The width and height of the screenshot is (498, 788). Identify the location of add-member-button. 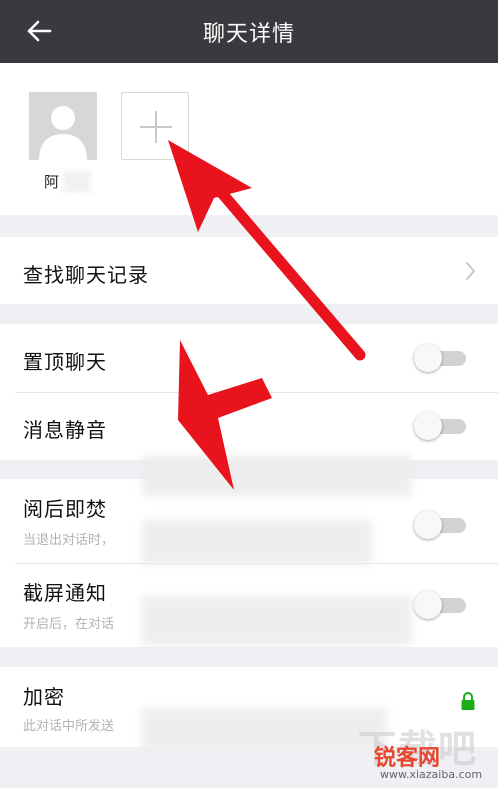
(155, 126).